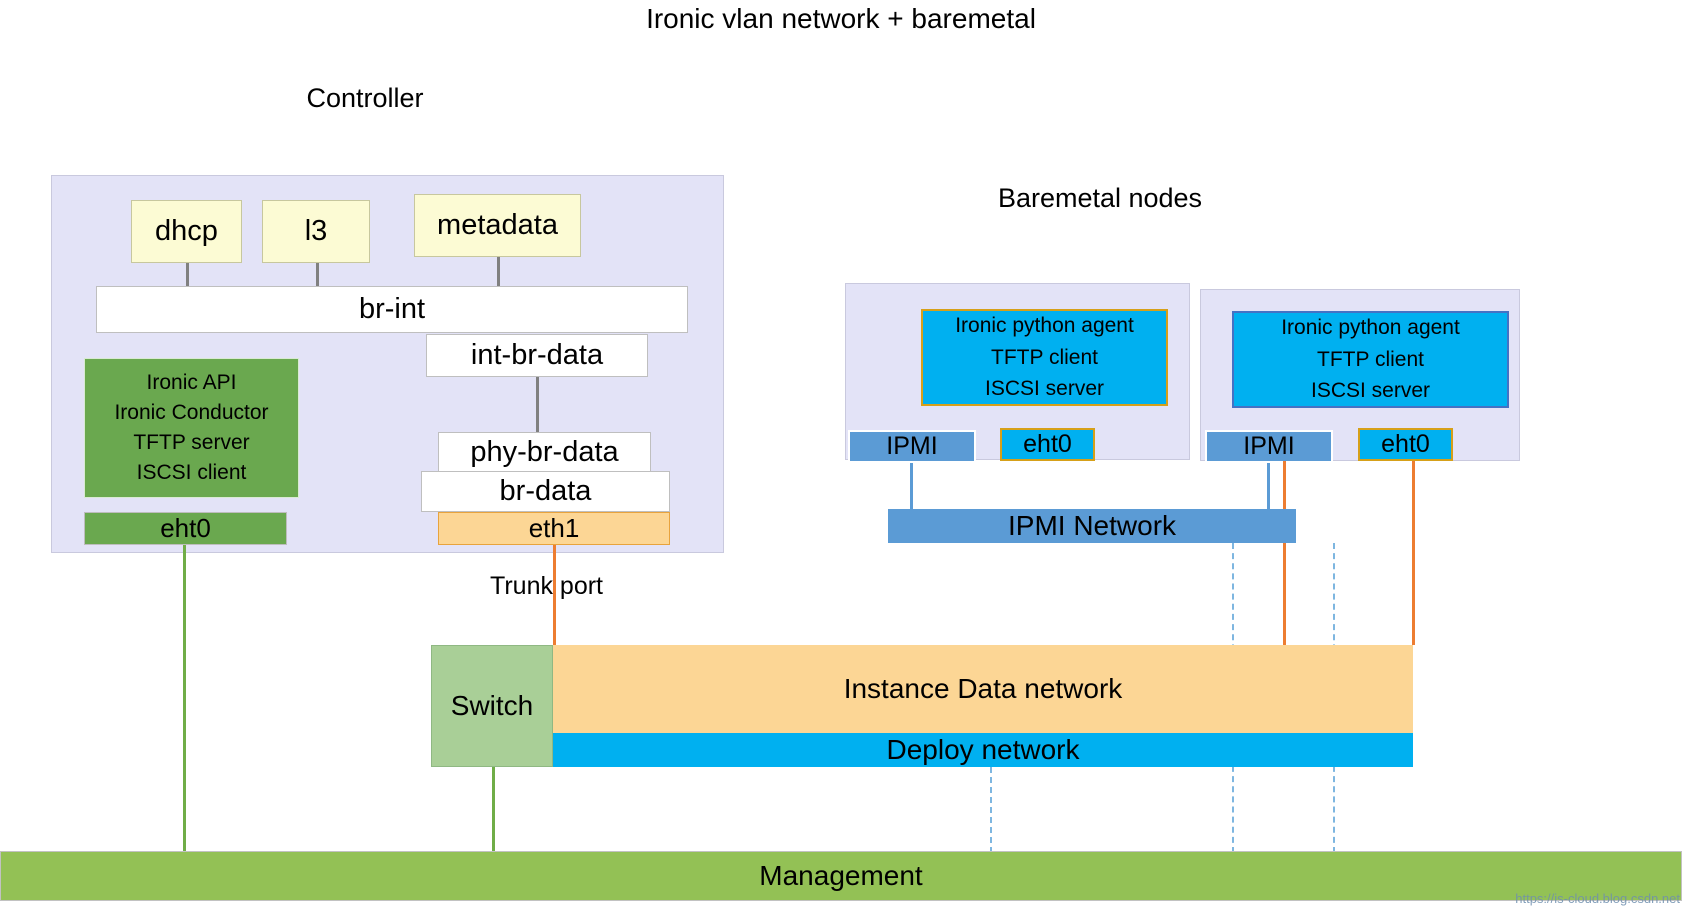 The image size is (1682, 906). What do you see at coordinates (537, 405) in the screenshot?
I see `connector-intbrdata-to-phybrdata` at bounding box center [537, 405].